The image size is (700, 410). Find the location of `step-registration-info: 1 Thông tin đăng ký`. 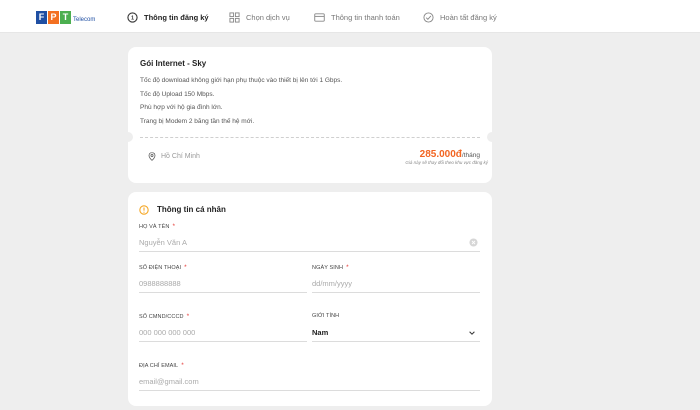

step-registration-info: 1 Thông tin đăng ký is located at coordinates (168, 17).